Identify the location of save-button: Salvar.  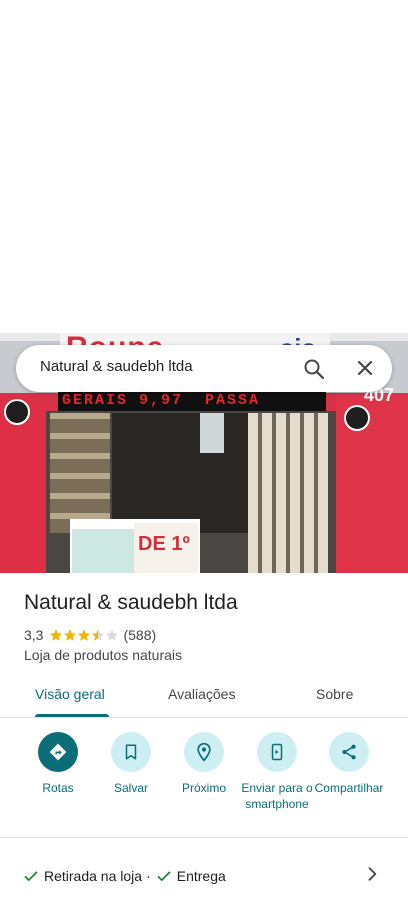
(131, 764).